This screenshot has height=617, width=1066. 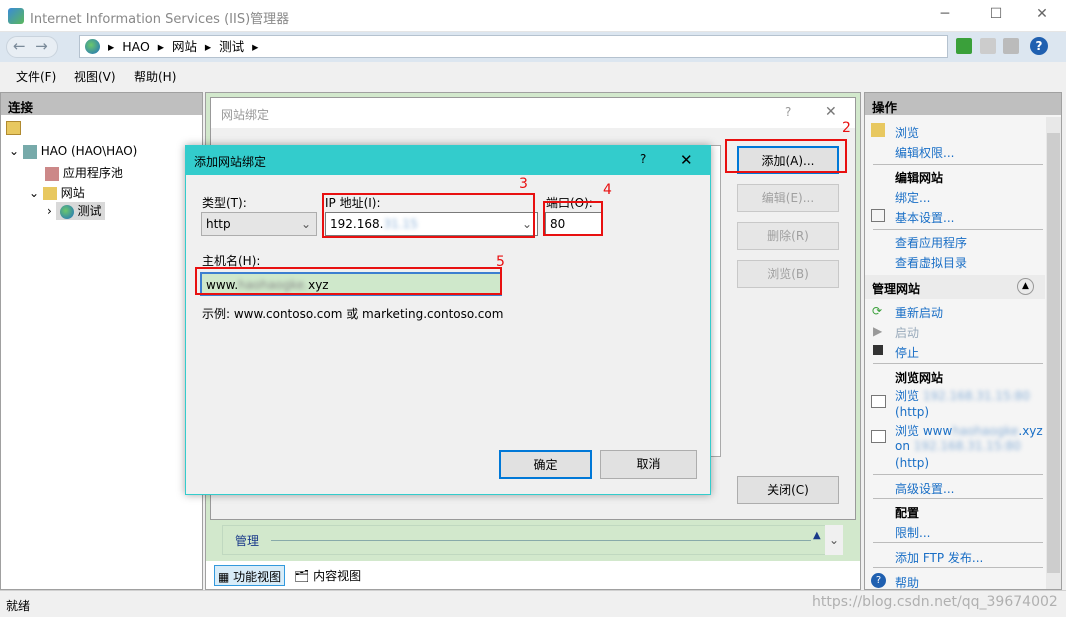 What do you see at coordinates (945, 14) in the screenshot?
I see `minimize-button: ─` at bounding box center [945, 14].